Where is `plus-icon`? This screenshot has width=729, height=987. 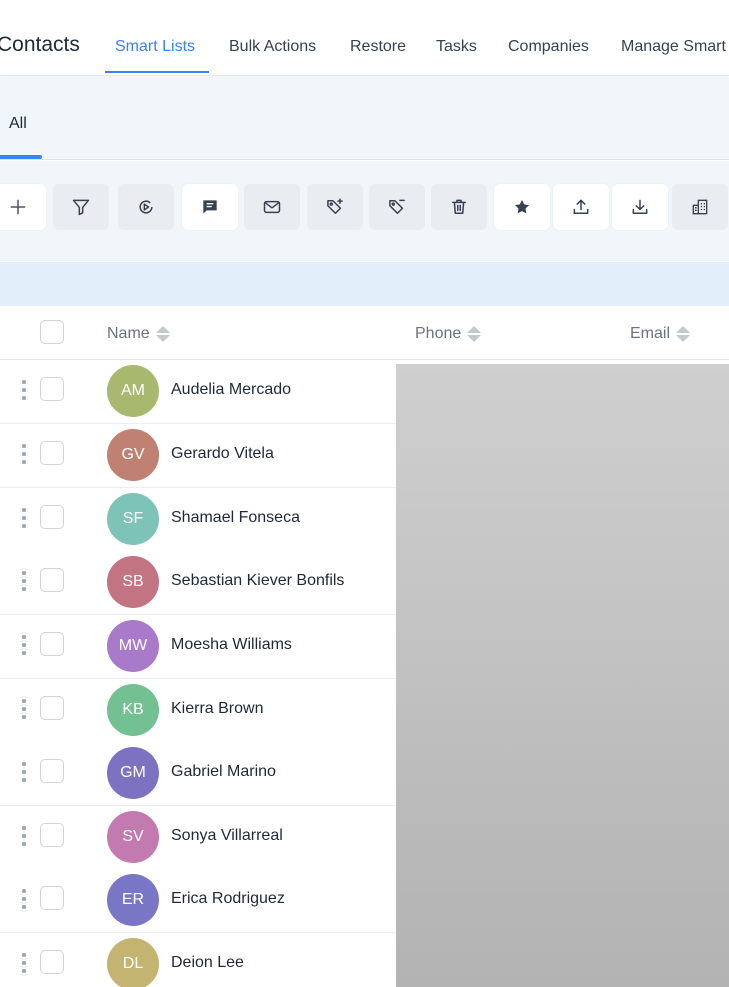
plus-icon is located at coordinates (18, 207).